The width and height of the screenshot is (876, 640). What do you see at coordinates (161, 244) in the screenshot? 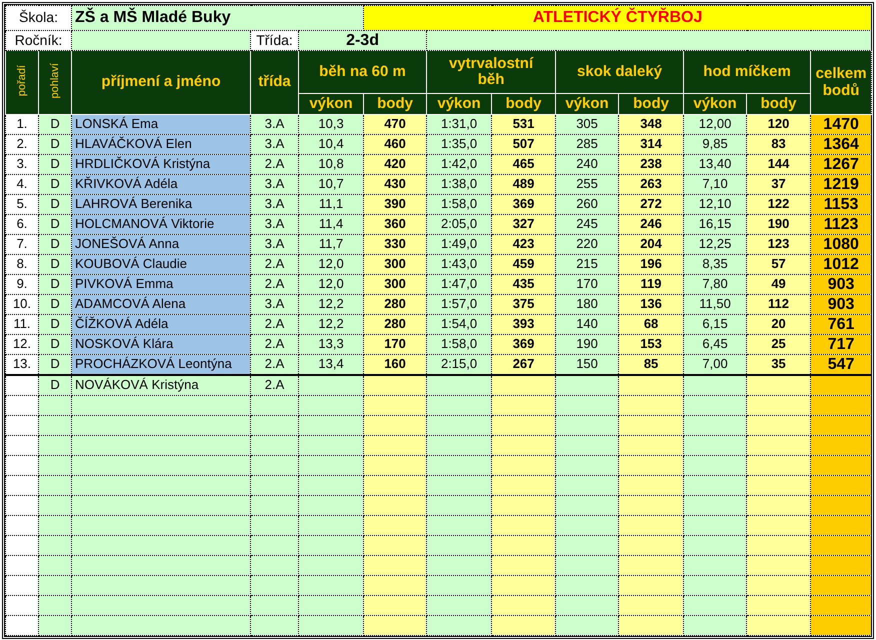
I see `table-cell: JONEŠOVÁ Anna` at bounding box center [161, 244].